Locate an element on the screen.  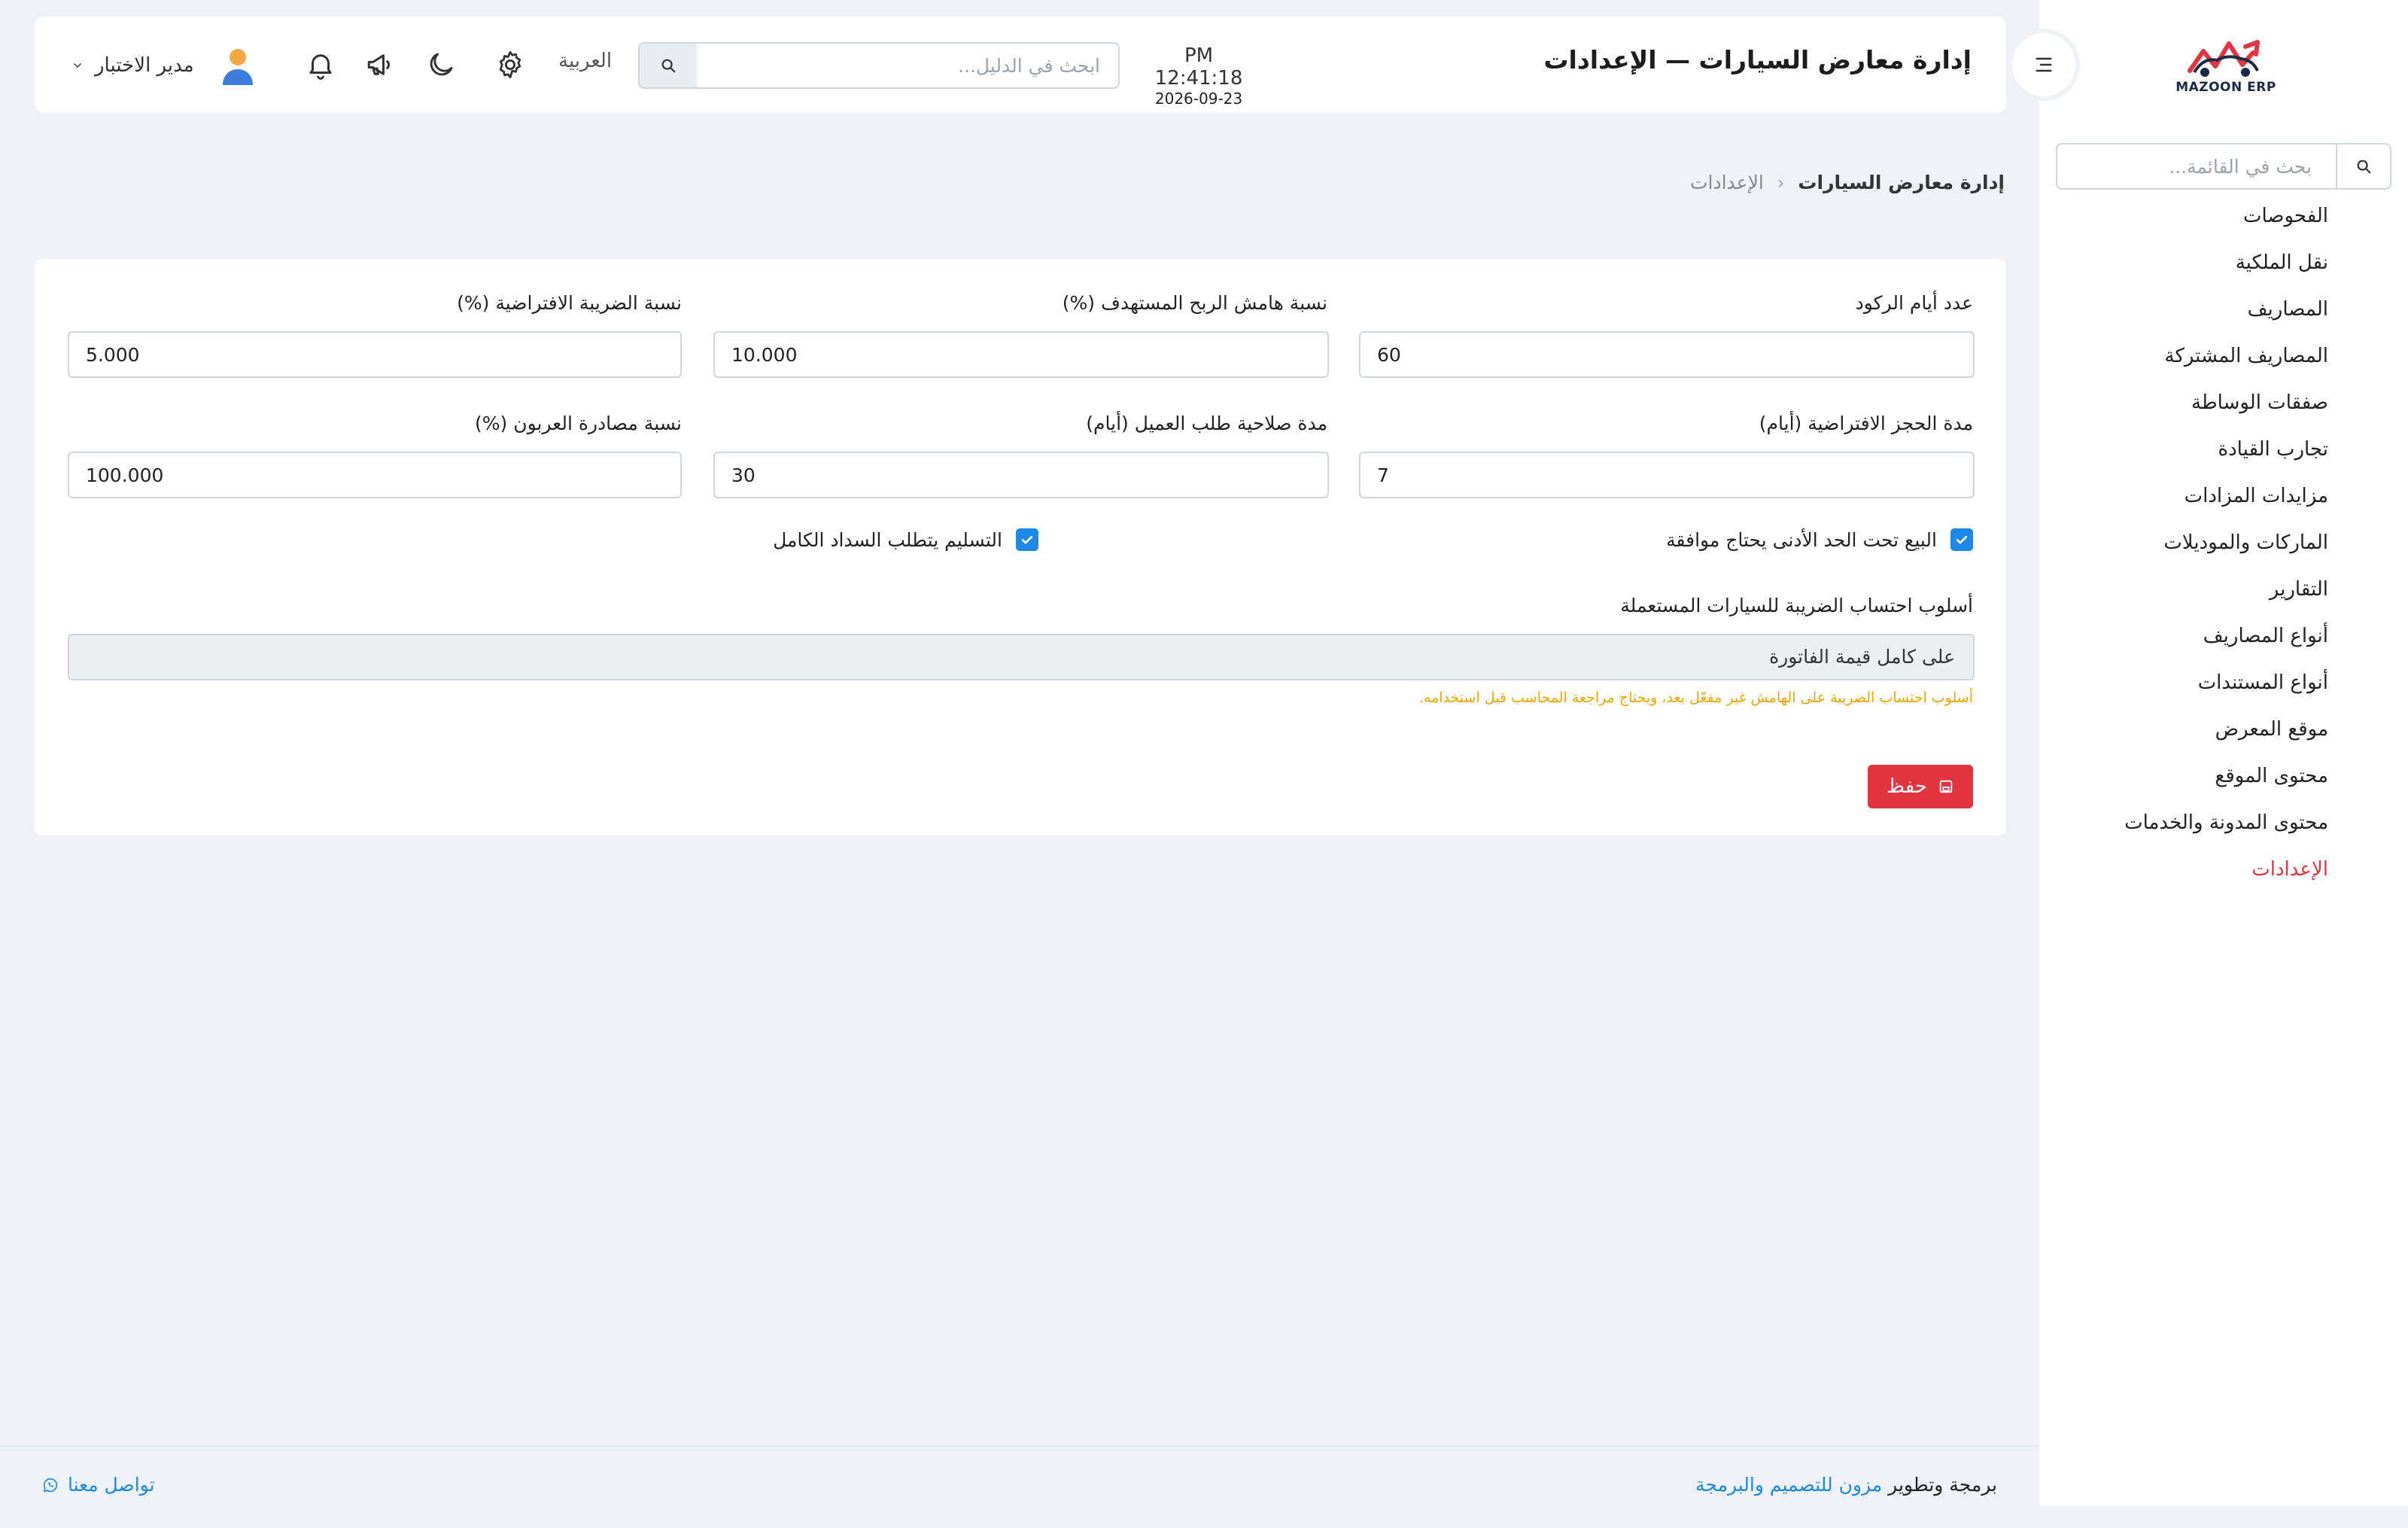
target-margin-input is located at coordinates (1021, 354).